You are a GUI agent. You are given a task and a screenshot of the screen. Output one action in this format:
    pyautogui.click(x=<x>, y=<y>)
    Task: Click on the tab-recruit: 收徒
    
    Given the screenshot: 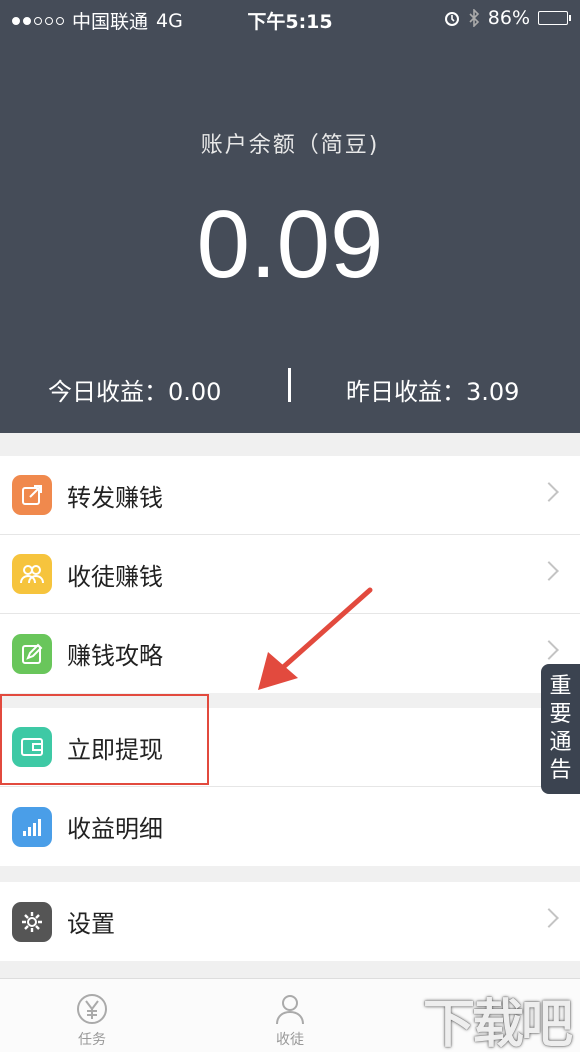 What is the action you would take?
    pyautogui.click(x=290, y=1015)
    